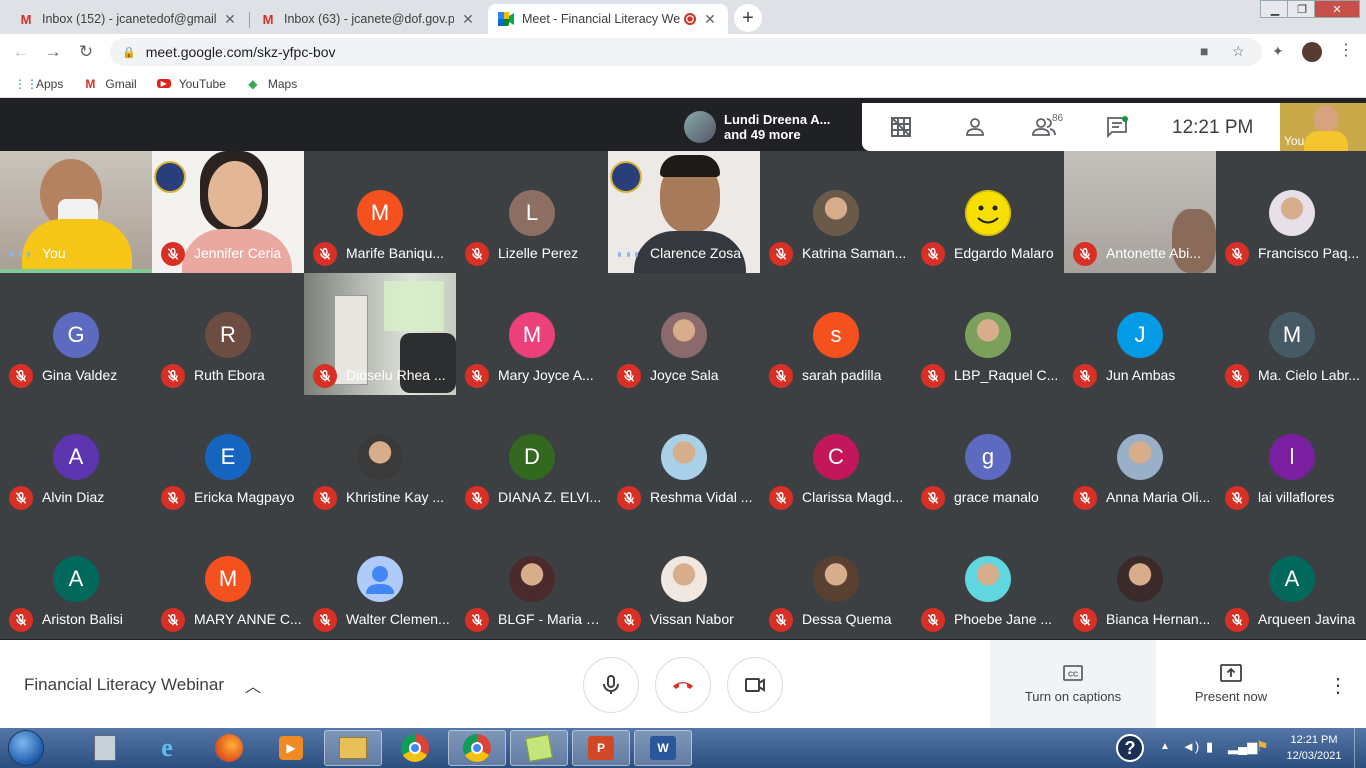 The width and height of the screenshot is (1366, 768). What do you see at coordinates (76, 456) in the screenshot?
I see `participant-tile: A Alvin Diaz` at bounding box center [76, 456].